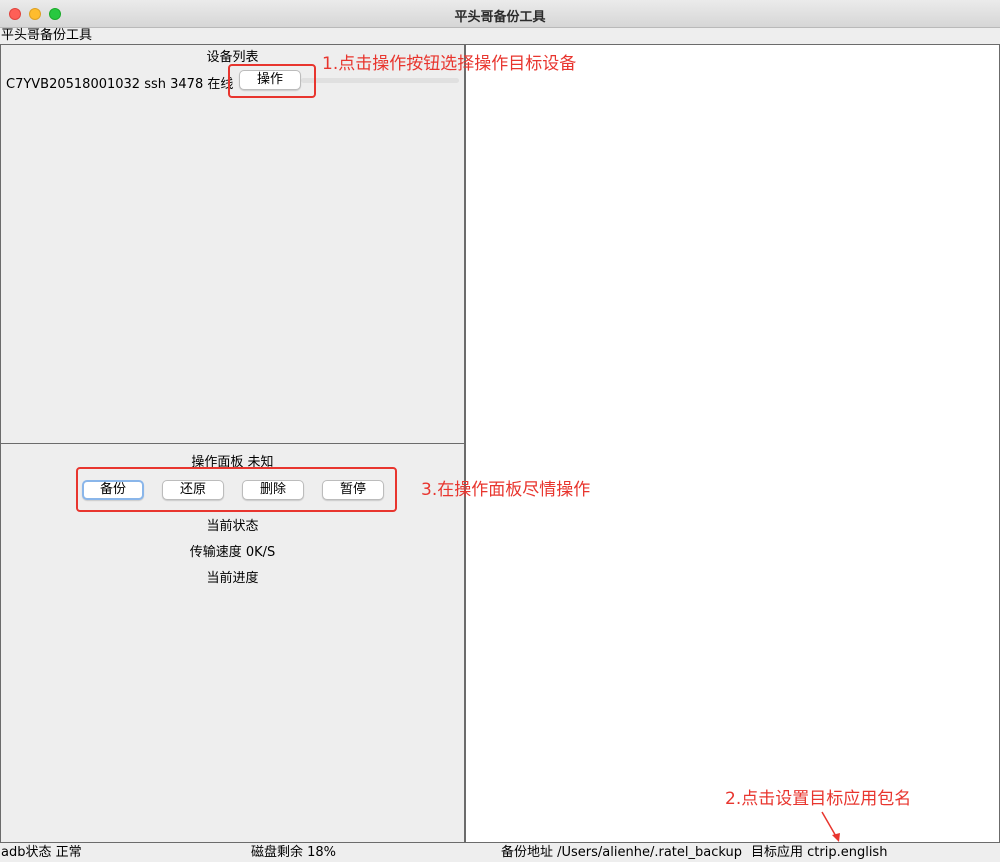 The width and height of the screenshot is (1000, 862). What do you see at coordinates (380, 80) in the screenshot?
I see `device-list-scrollbar` at bounding box center [380, 80].